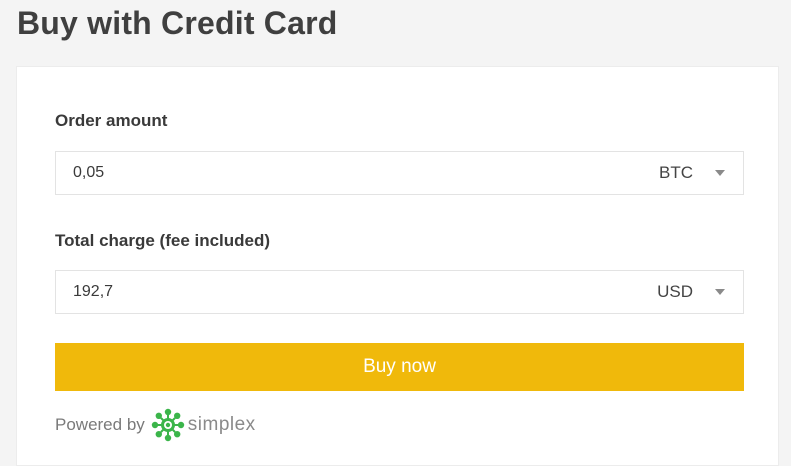  I want to click on total-charge-label: Total charge (fee included), so click(163, 240).